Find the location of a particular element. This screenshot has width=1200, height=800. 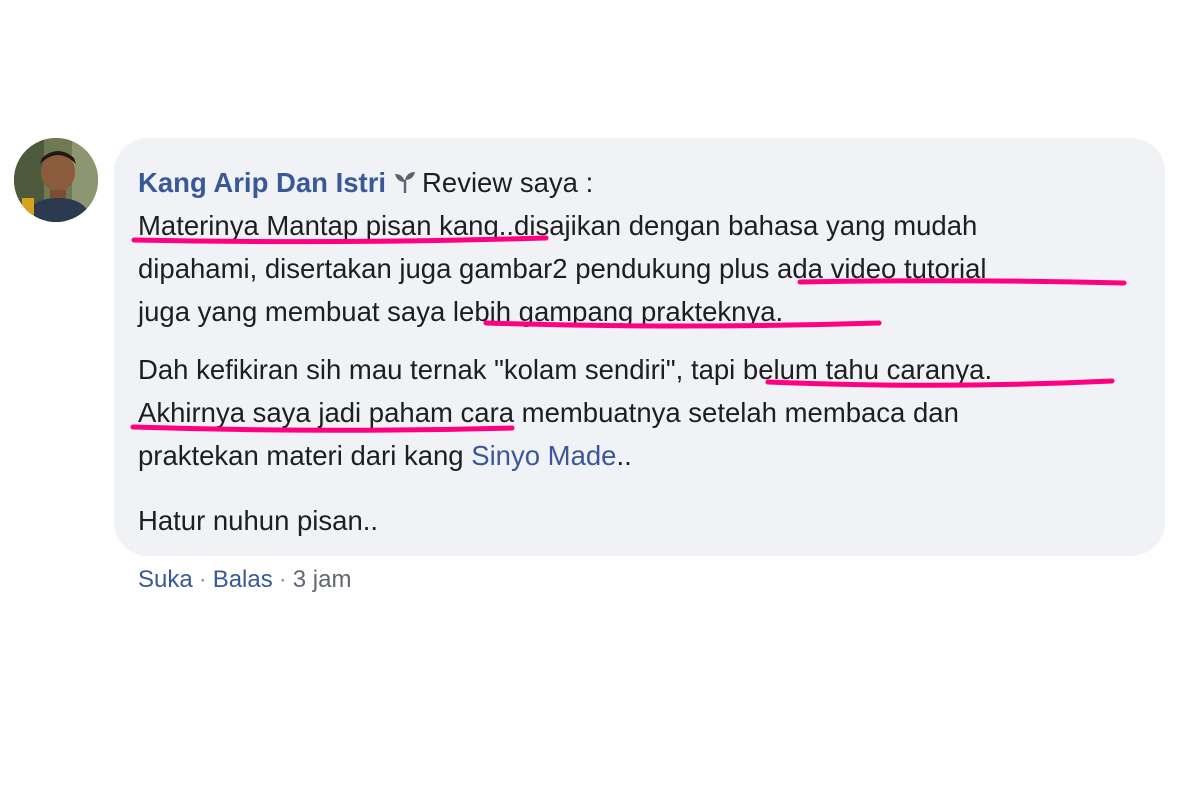

comment-header-line: Kang Arip Dan Istri Review saya : is located at coordinates (562, 182).